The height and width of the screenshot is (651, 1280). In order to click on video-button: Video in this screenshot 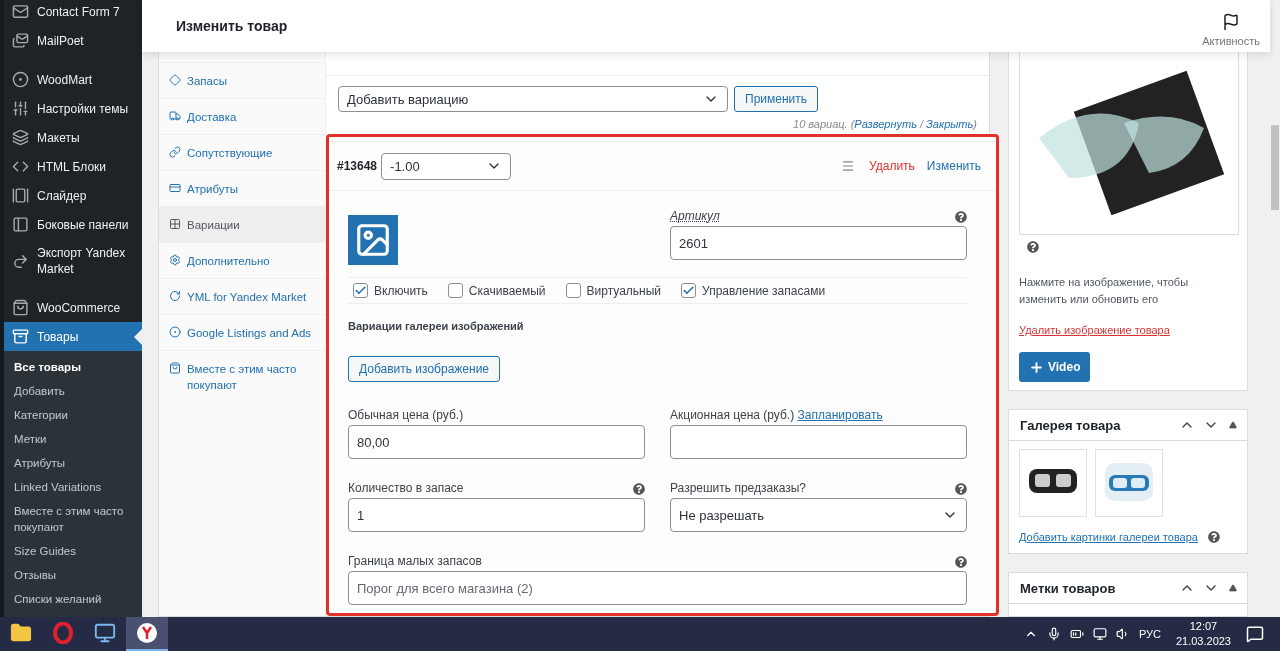, I will do `click(1055, 367)`.